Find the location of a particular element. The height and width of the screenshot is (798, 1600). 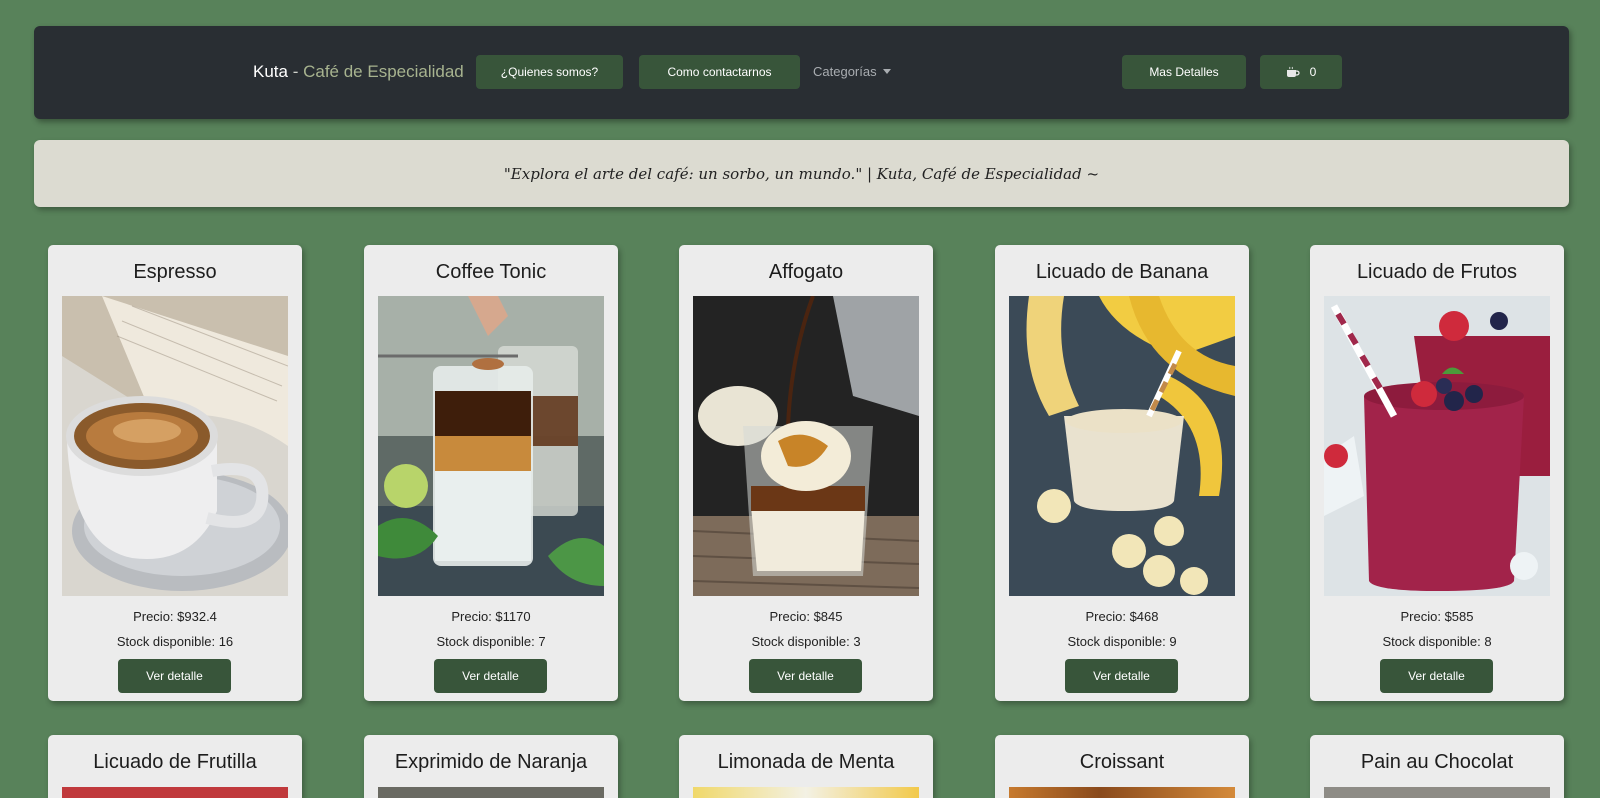

about-button: ¿Quienes somos? is located at coordinates (549, 72).